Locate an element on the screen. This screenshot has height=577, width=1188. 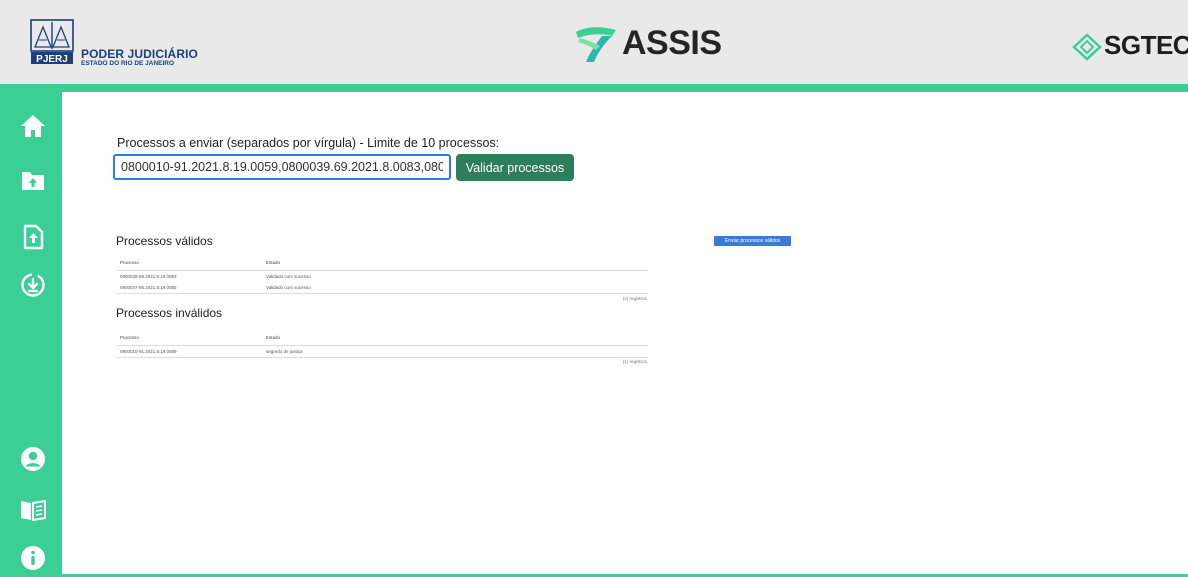
download-circle-icon is located at coordinates (33, 285).